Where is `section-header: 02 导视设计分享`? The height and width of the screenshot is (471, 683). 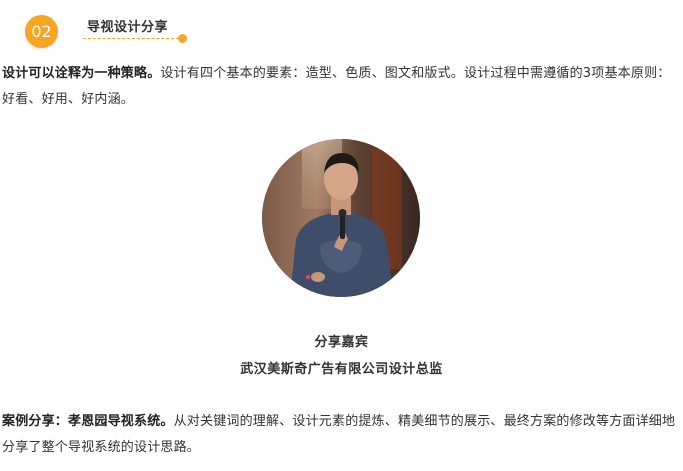
section-header: 02 导视设计分享 is located at coordinates (110, 30).